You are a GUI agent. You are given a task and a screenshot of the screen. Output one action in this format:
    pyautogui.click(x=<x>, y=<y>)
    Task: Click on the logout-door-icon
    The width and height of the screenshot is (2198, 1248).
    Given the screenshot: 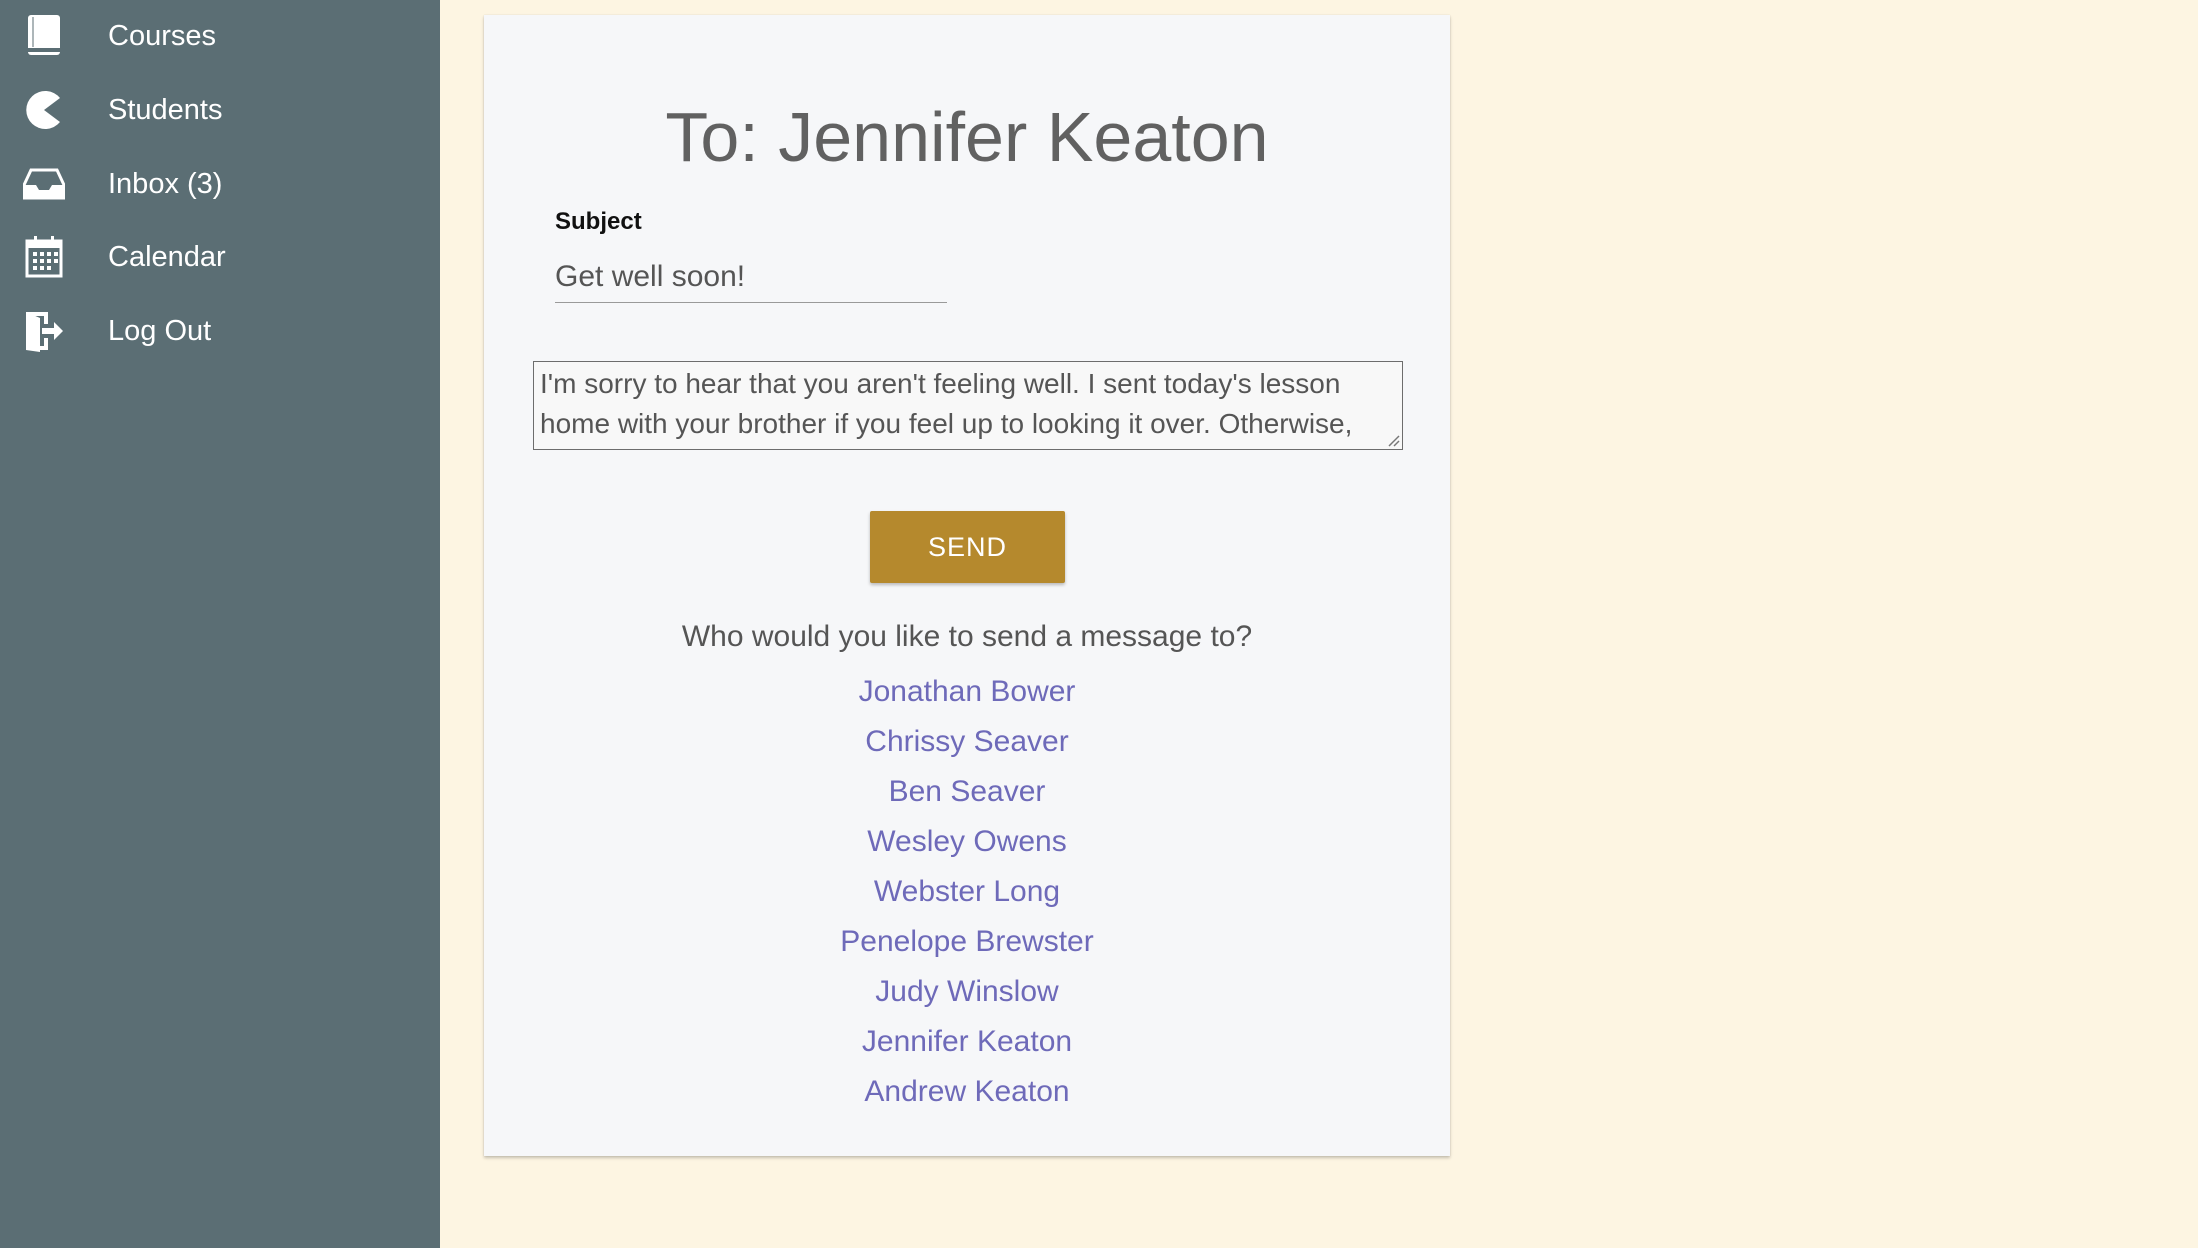 What is the action you would take?
    pyautogui.click(x=44, y=331)
    